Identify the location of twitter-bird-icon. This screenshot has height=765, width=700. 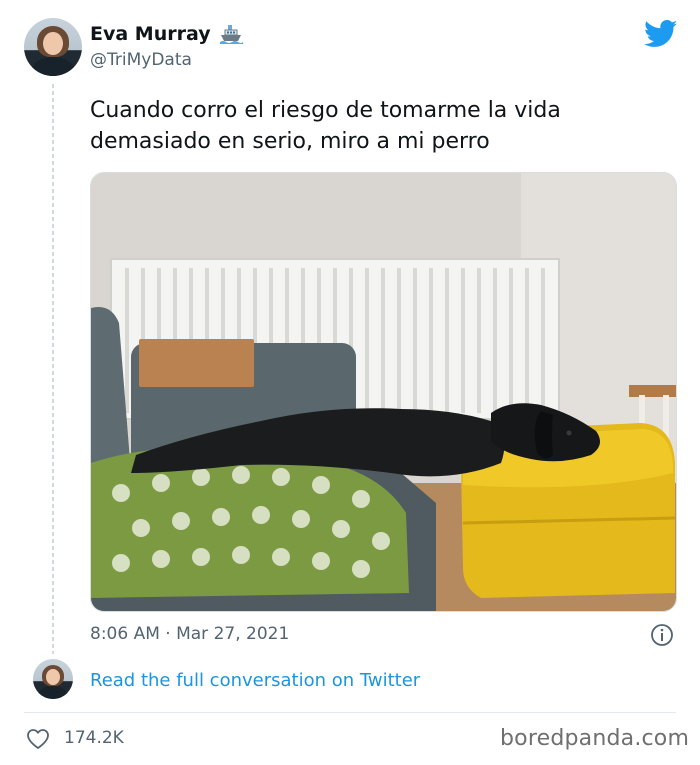
(661, 34).